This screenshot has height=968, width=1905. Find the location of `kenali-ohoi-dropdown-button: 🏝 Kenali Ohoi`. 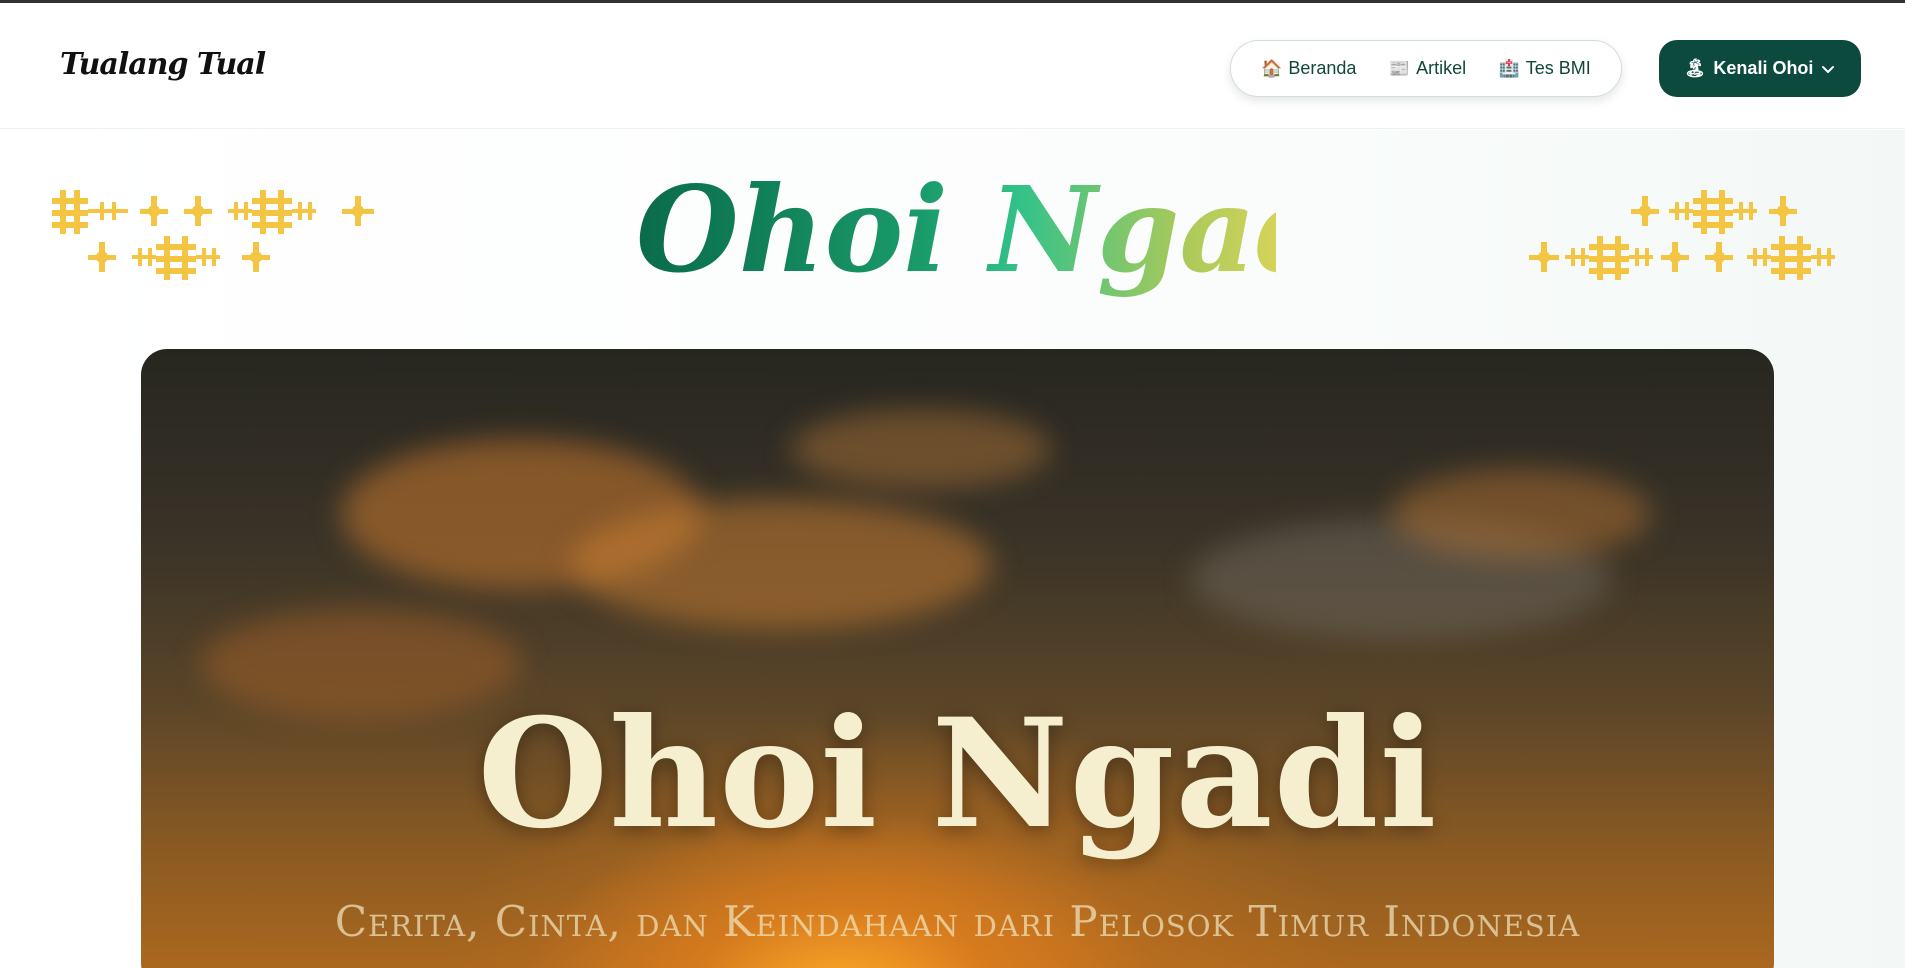

kenali-ohoi-dropdown-button: 🏝 Kenali Ohoi is located at coordinates (1760, 68).